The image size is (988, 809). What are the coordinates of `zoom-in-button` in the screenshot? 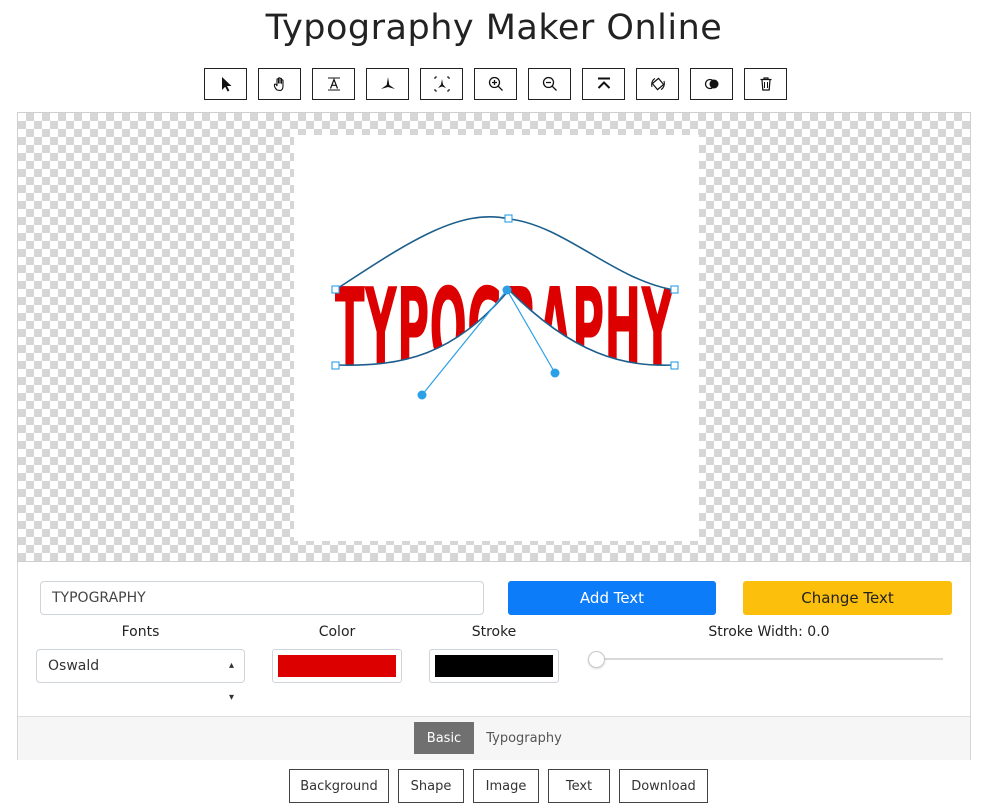 It's located at (495, 84).